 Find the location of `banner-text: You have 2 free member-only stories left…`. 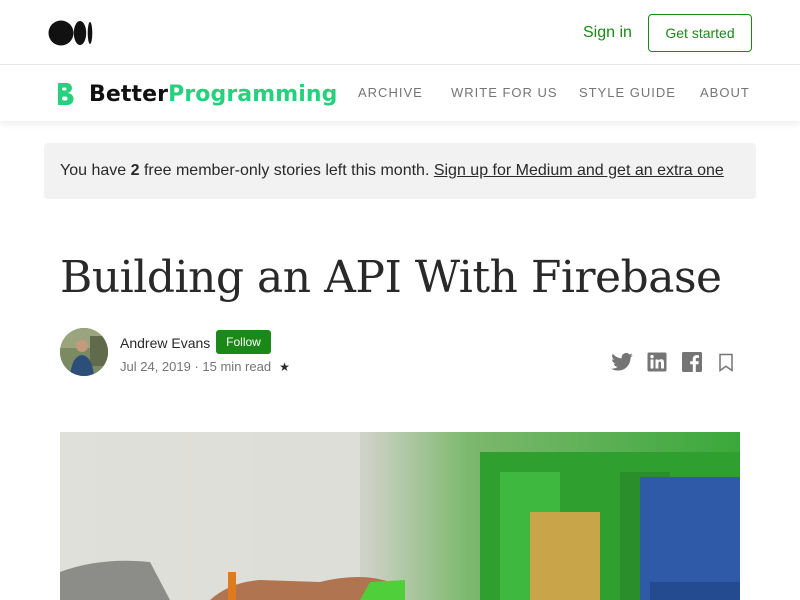

banner-text: You have 2 free member-only stories left… is located at coordinates (392, 171).